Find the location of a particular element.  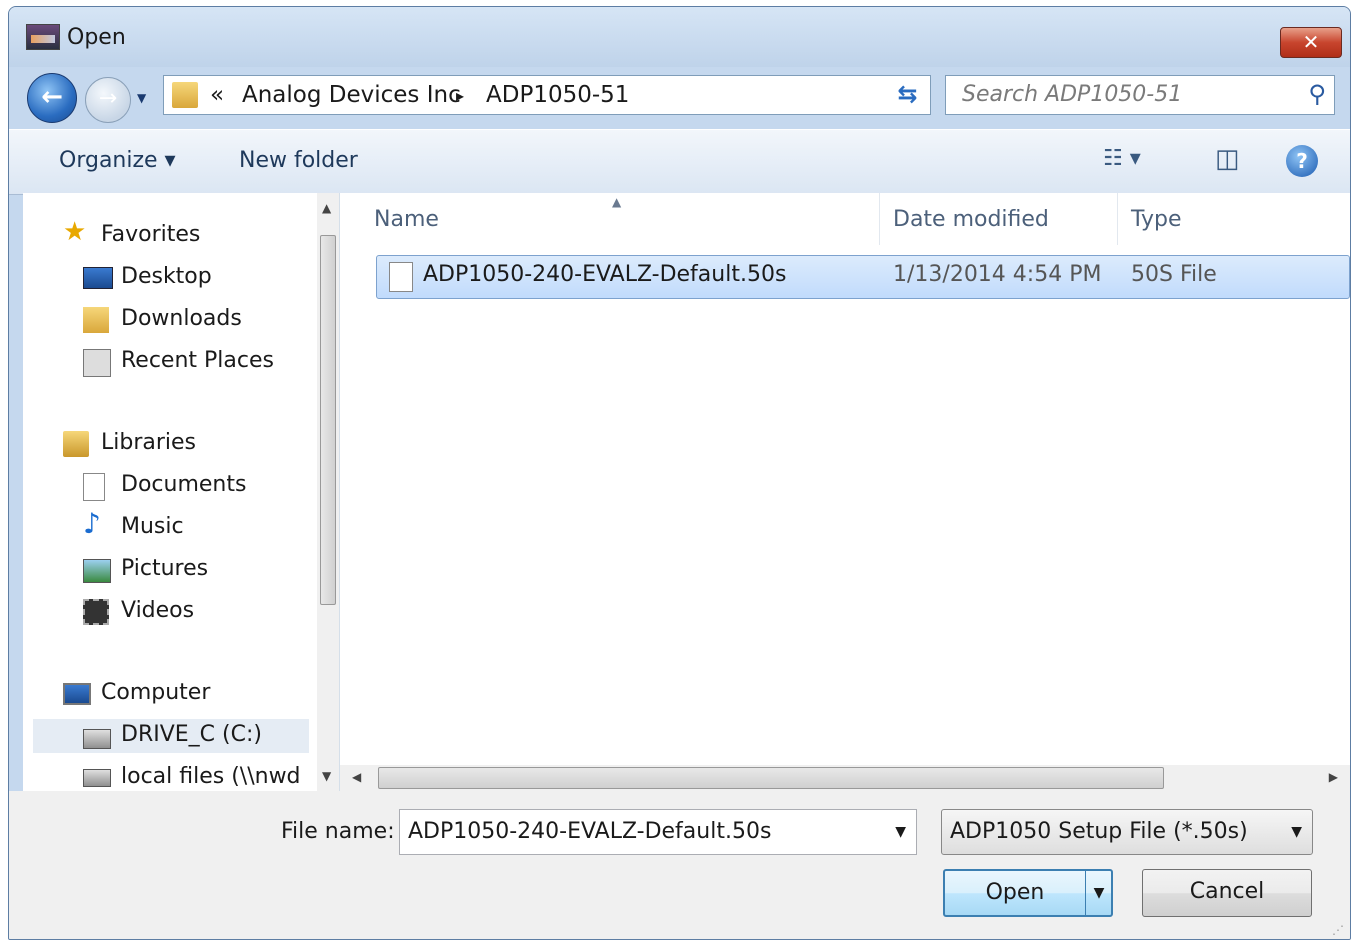

command-bar: Organize ▾ New folder ☷ ▾ ◫ ? is located at coordinates (679, 162).